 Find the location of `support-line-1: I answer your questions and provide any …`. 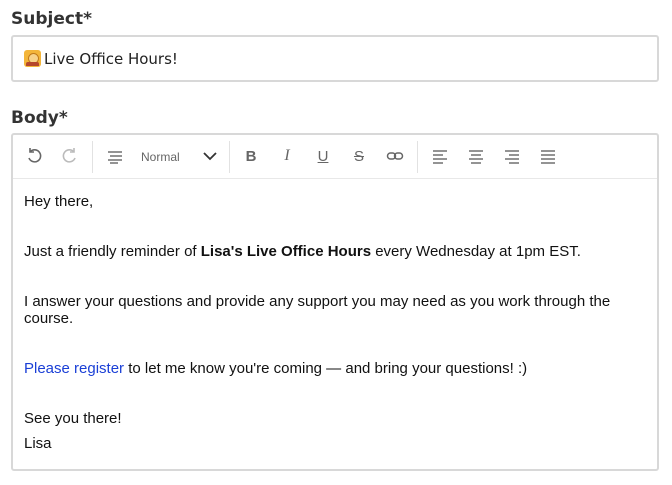

support-line-1: I answer your questions and provide any … is located at coordinates (317, 301).